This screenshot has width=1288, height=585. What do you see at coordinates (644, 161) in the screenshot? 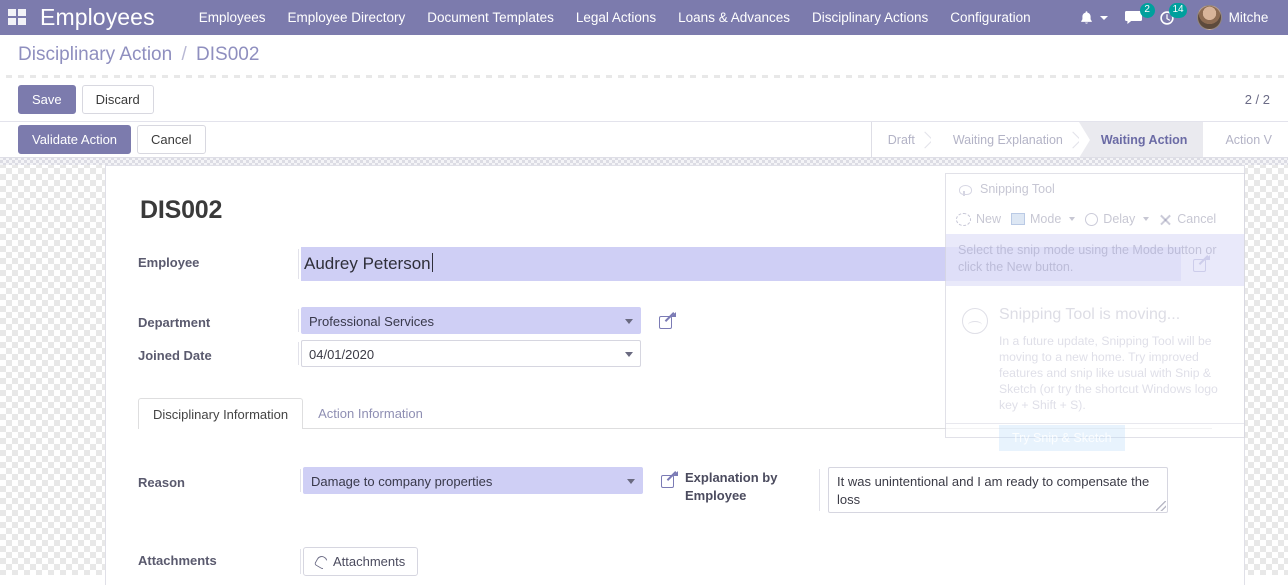
I see `sheet-top-divider` at bounding box center [644, 161].